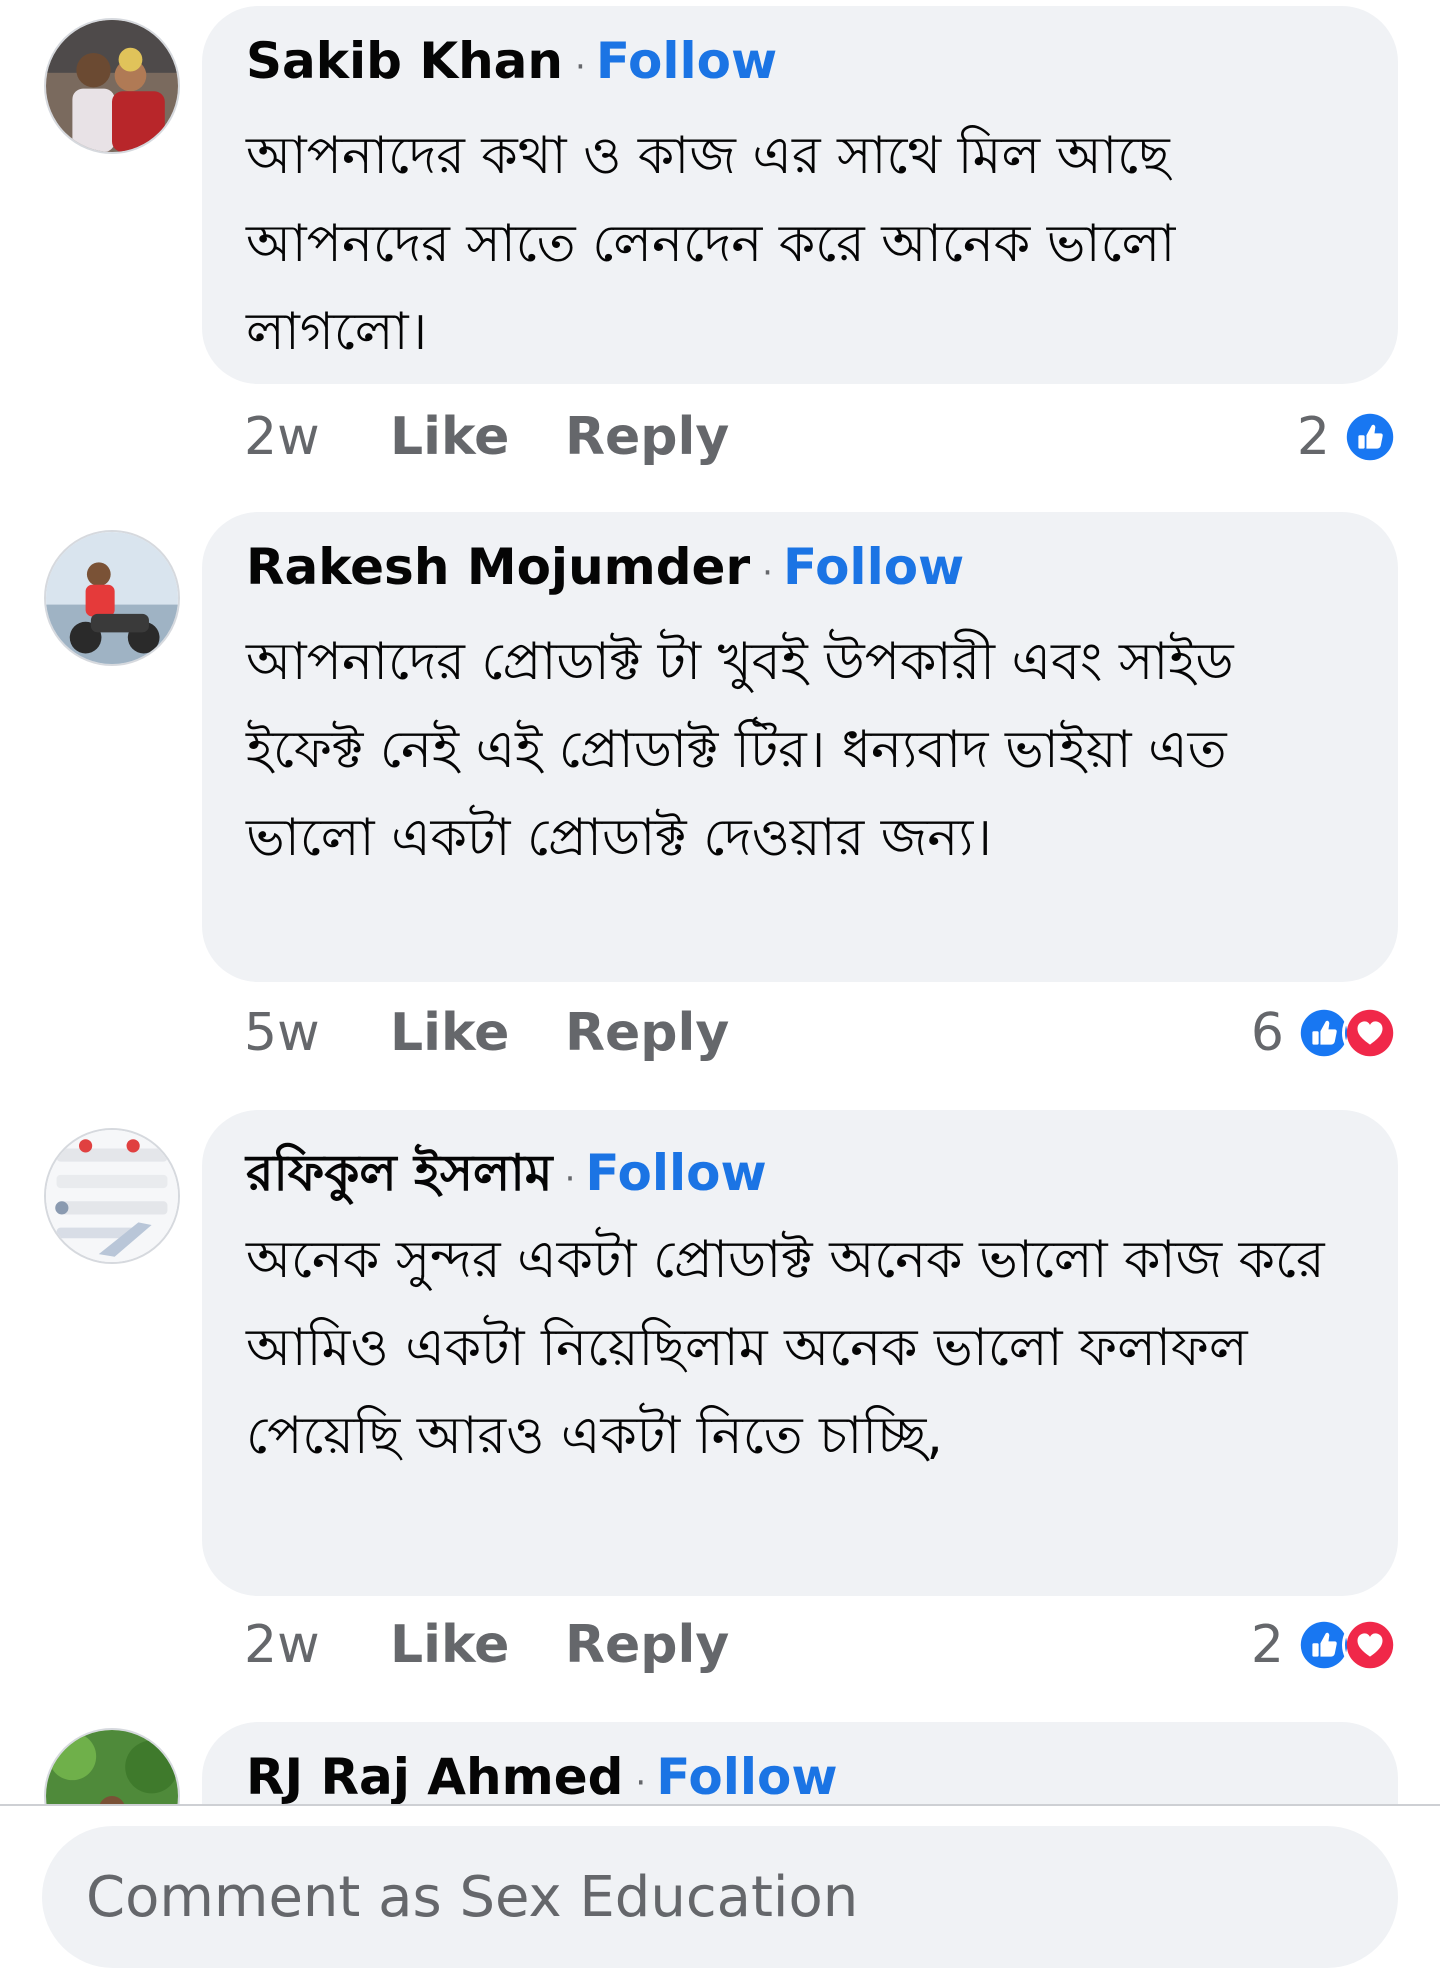 This screenshot has height=1988, width=1440. What do you see at coordinates (742, 1897) in the screenshot?
I see `comment-input` at bounding box center [742, 1897].